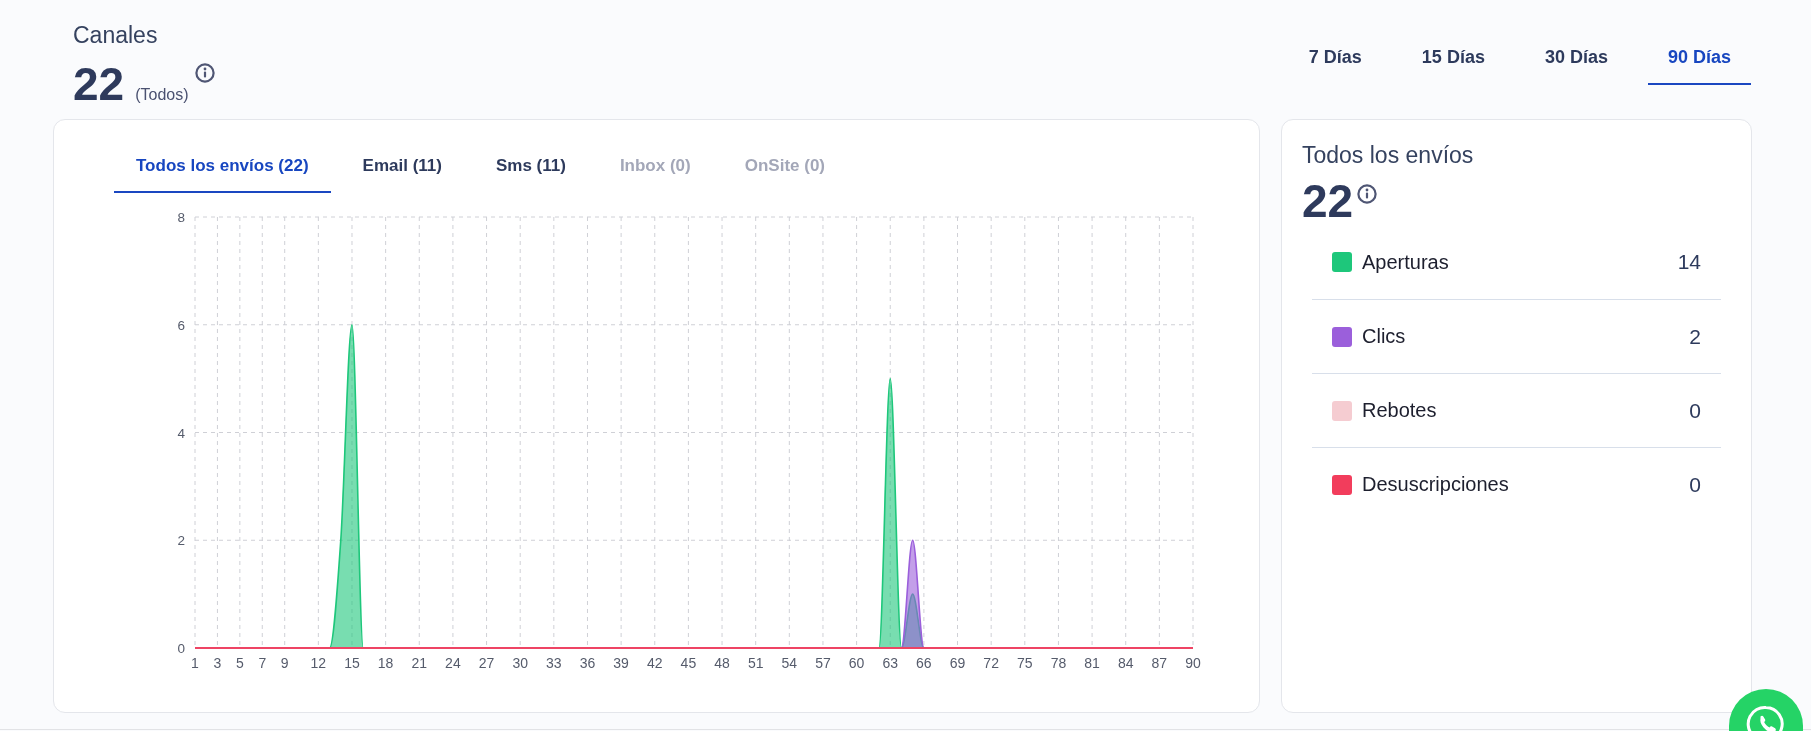 This screenshot has height=731, width=1811. I want to click on x-axis-label: 9, so click(284, 663).